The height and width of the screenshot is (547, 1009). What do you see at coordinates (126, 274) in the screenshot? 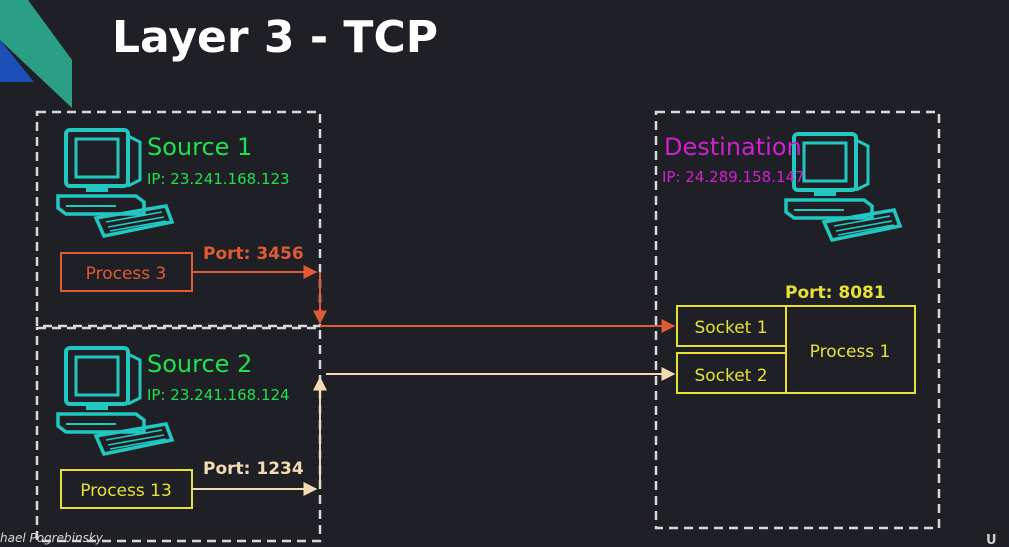
I see `source1-process-label: Process 3` at bounding box center [126, 274].